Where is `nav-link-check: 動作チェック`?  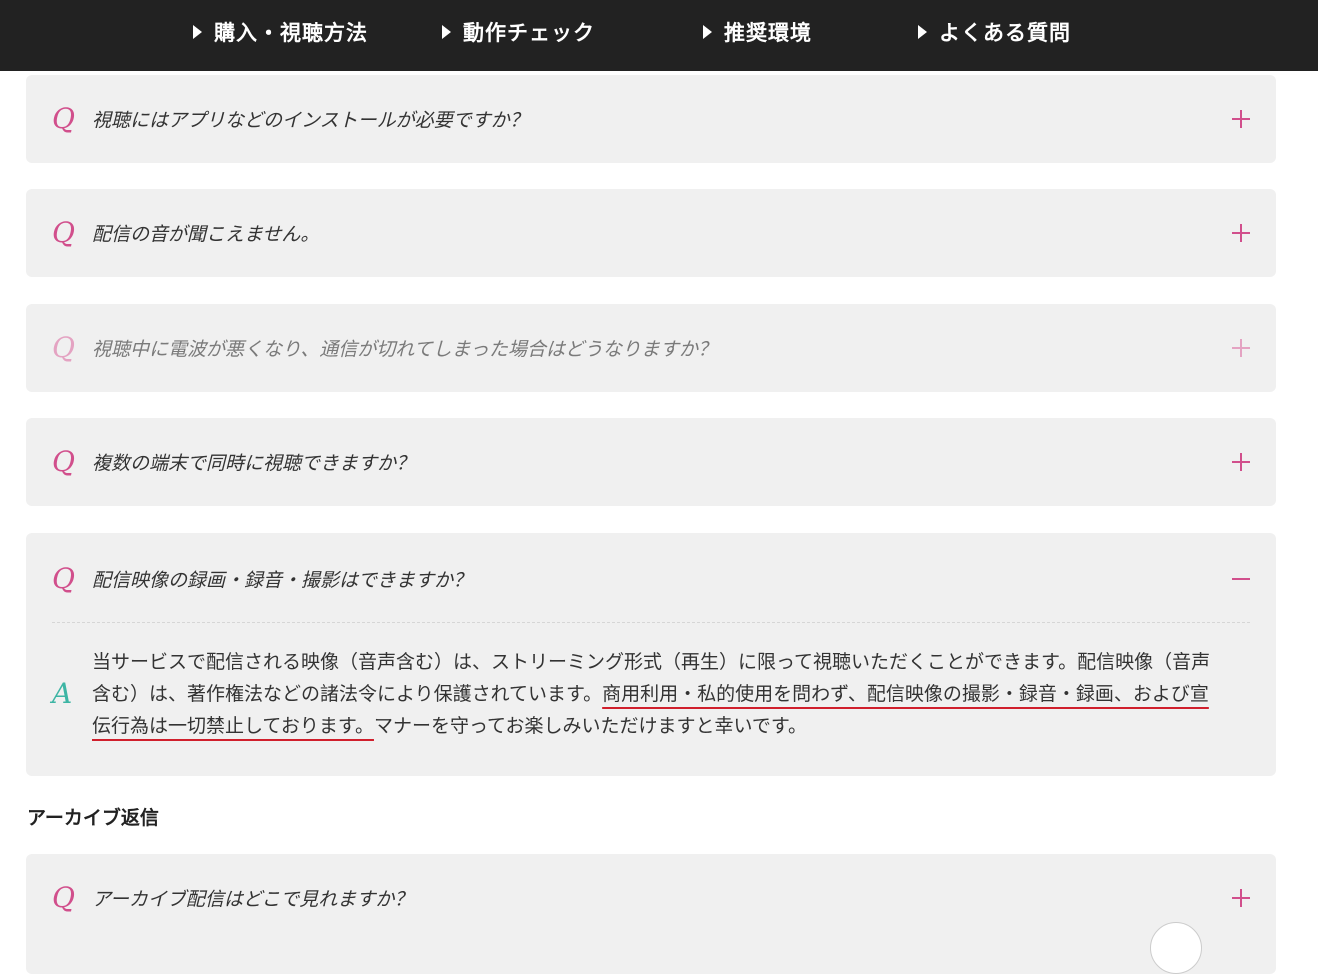 nav-link-check: 動作チェック is located at coordinates (518, 32).